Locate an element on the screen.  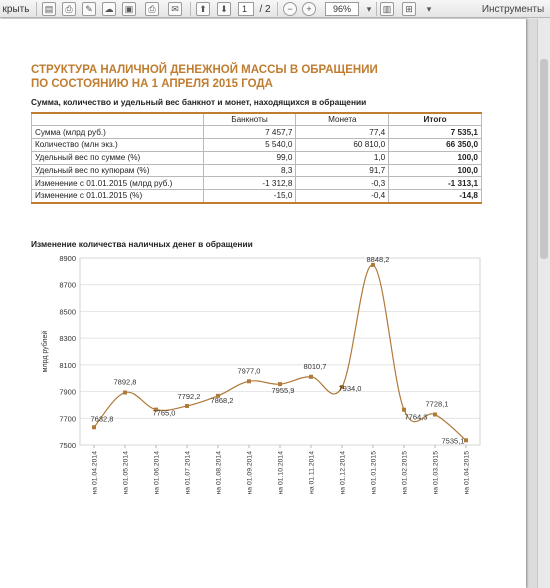
y-axis-label: млрд рублей is located at coordinates (45, 352).